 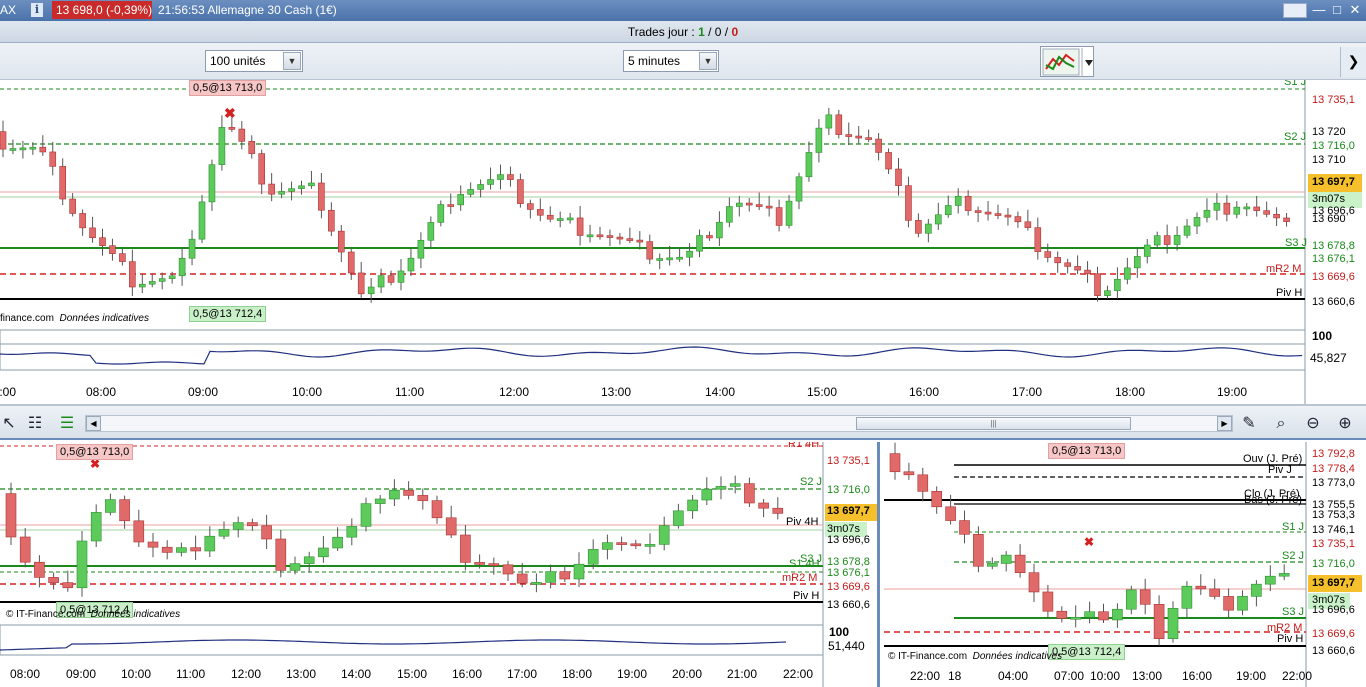 I want to click on data-credit: finance.com Données indicatives, so click(x=74, y=318).